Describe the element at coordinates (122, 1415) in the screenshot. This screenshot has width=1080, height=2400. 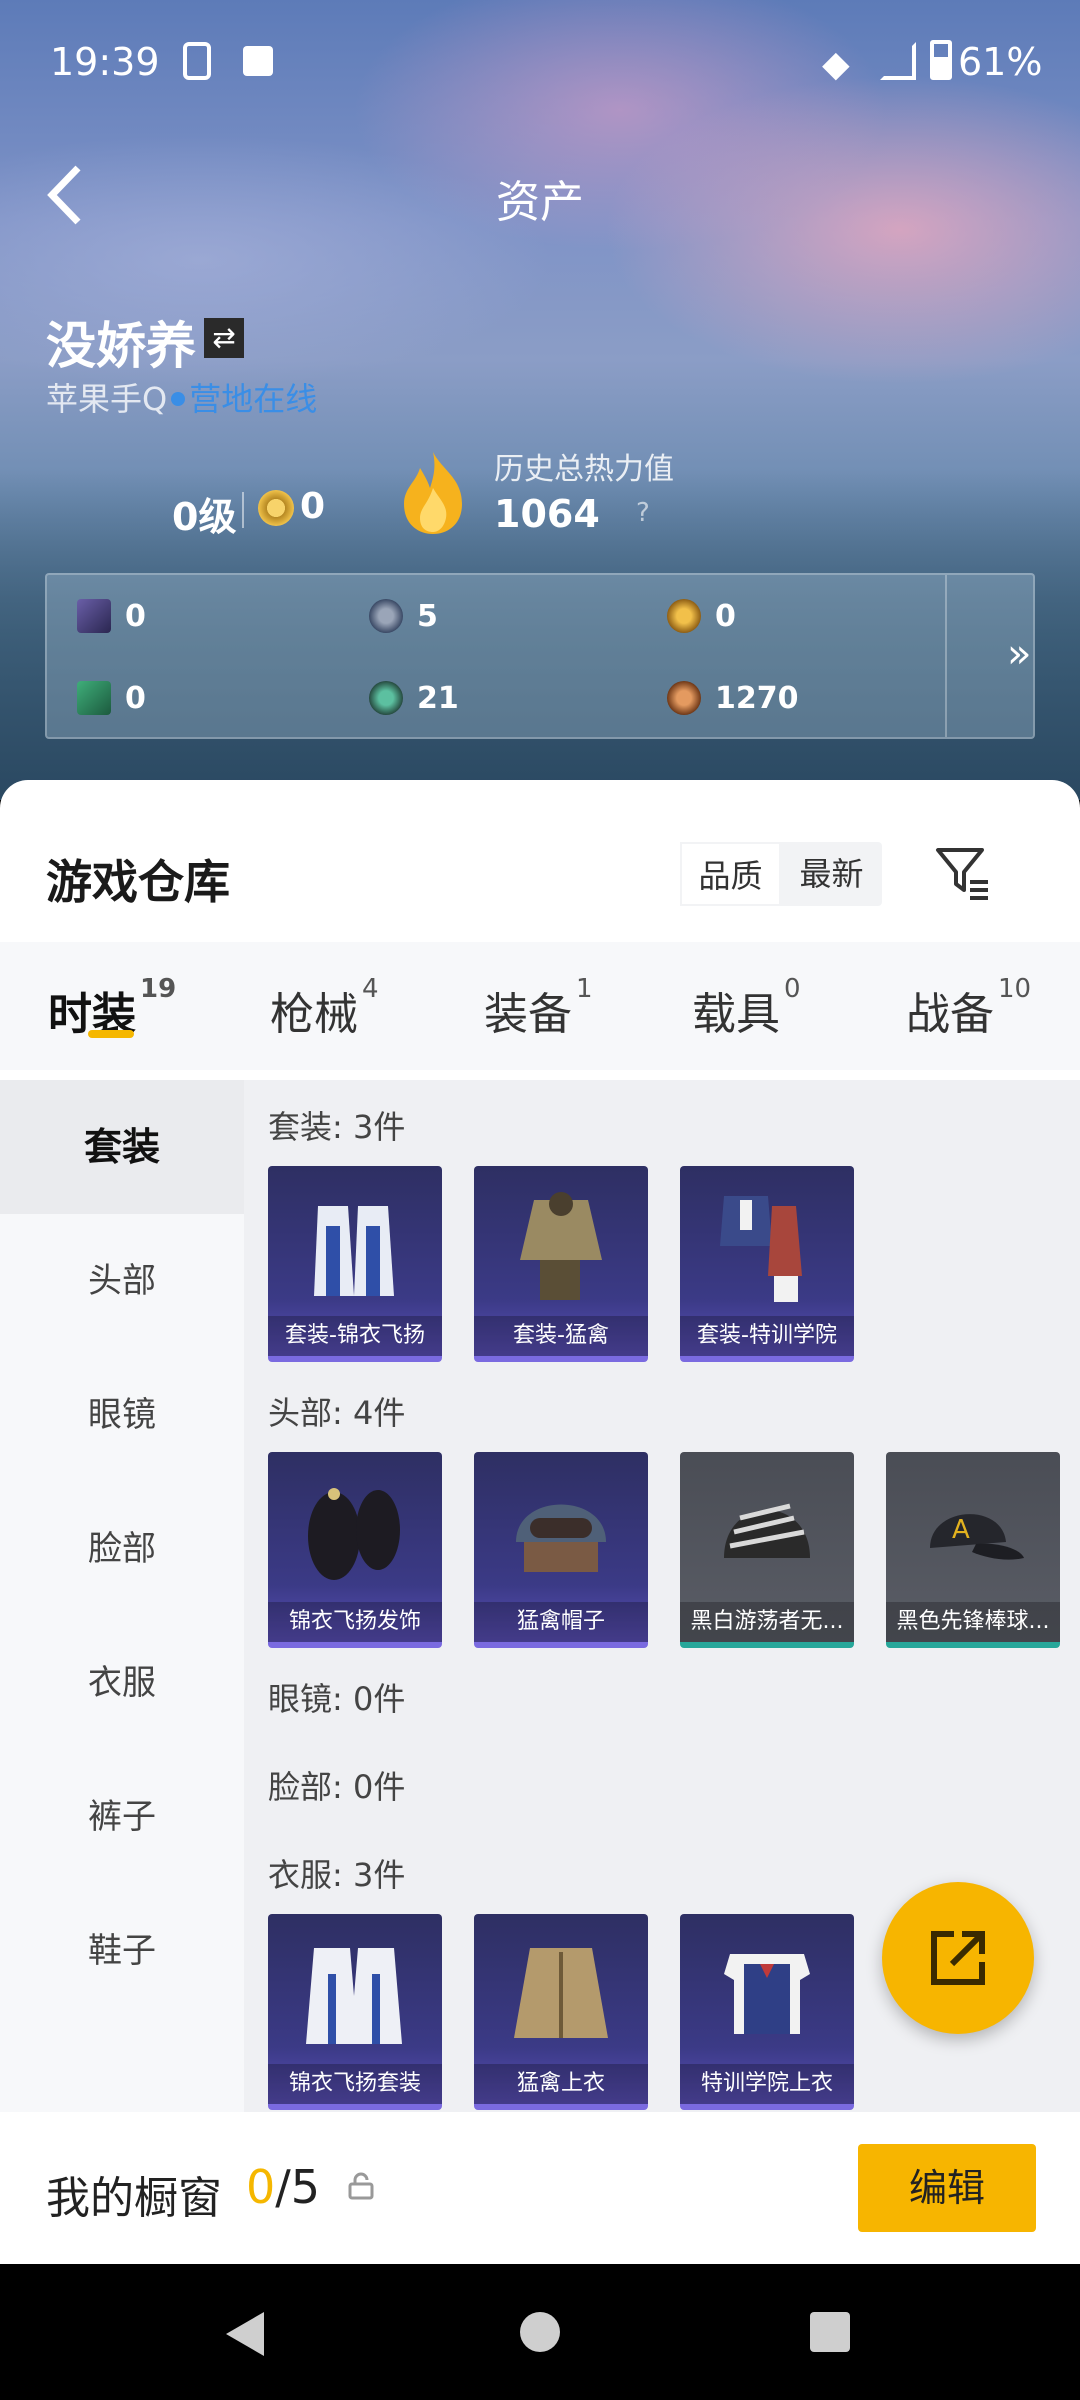
I see `side-item-glasses: 眼镜` at that location.